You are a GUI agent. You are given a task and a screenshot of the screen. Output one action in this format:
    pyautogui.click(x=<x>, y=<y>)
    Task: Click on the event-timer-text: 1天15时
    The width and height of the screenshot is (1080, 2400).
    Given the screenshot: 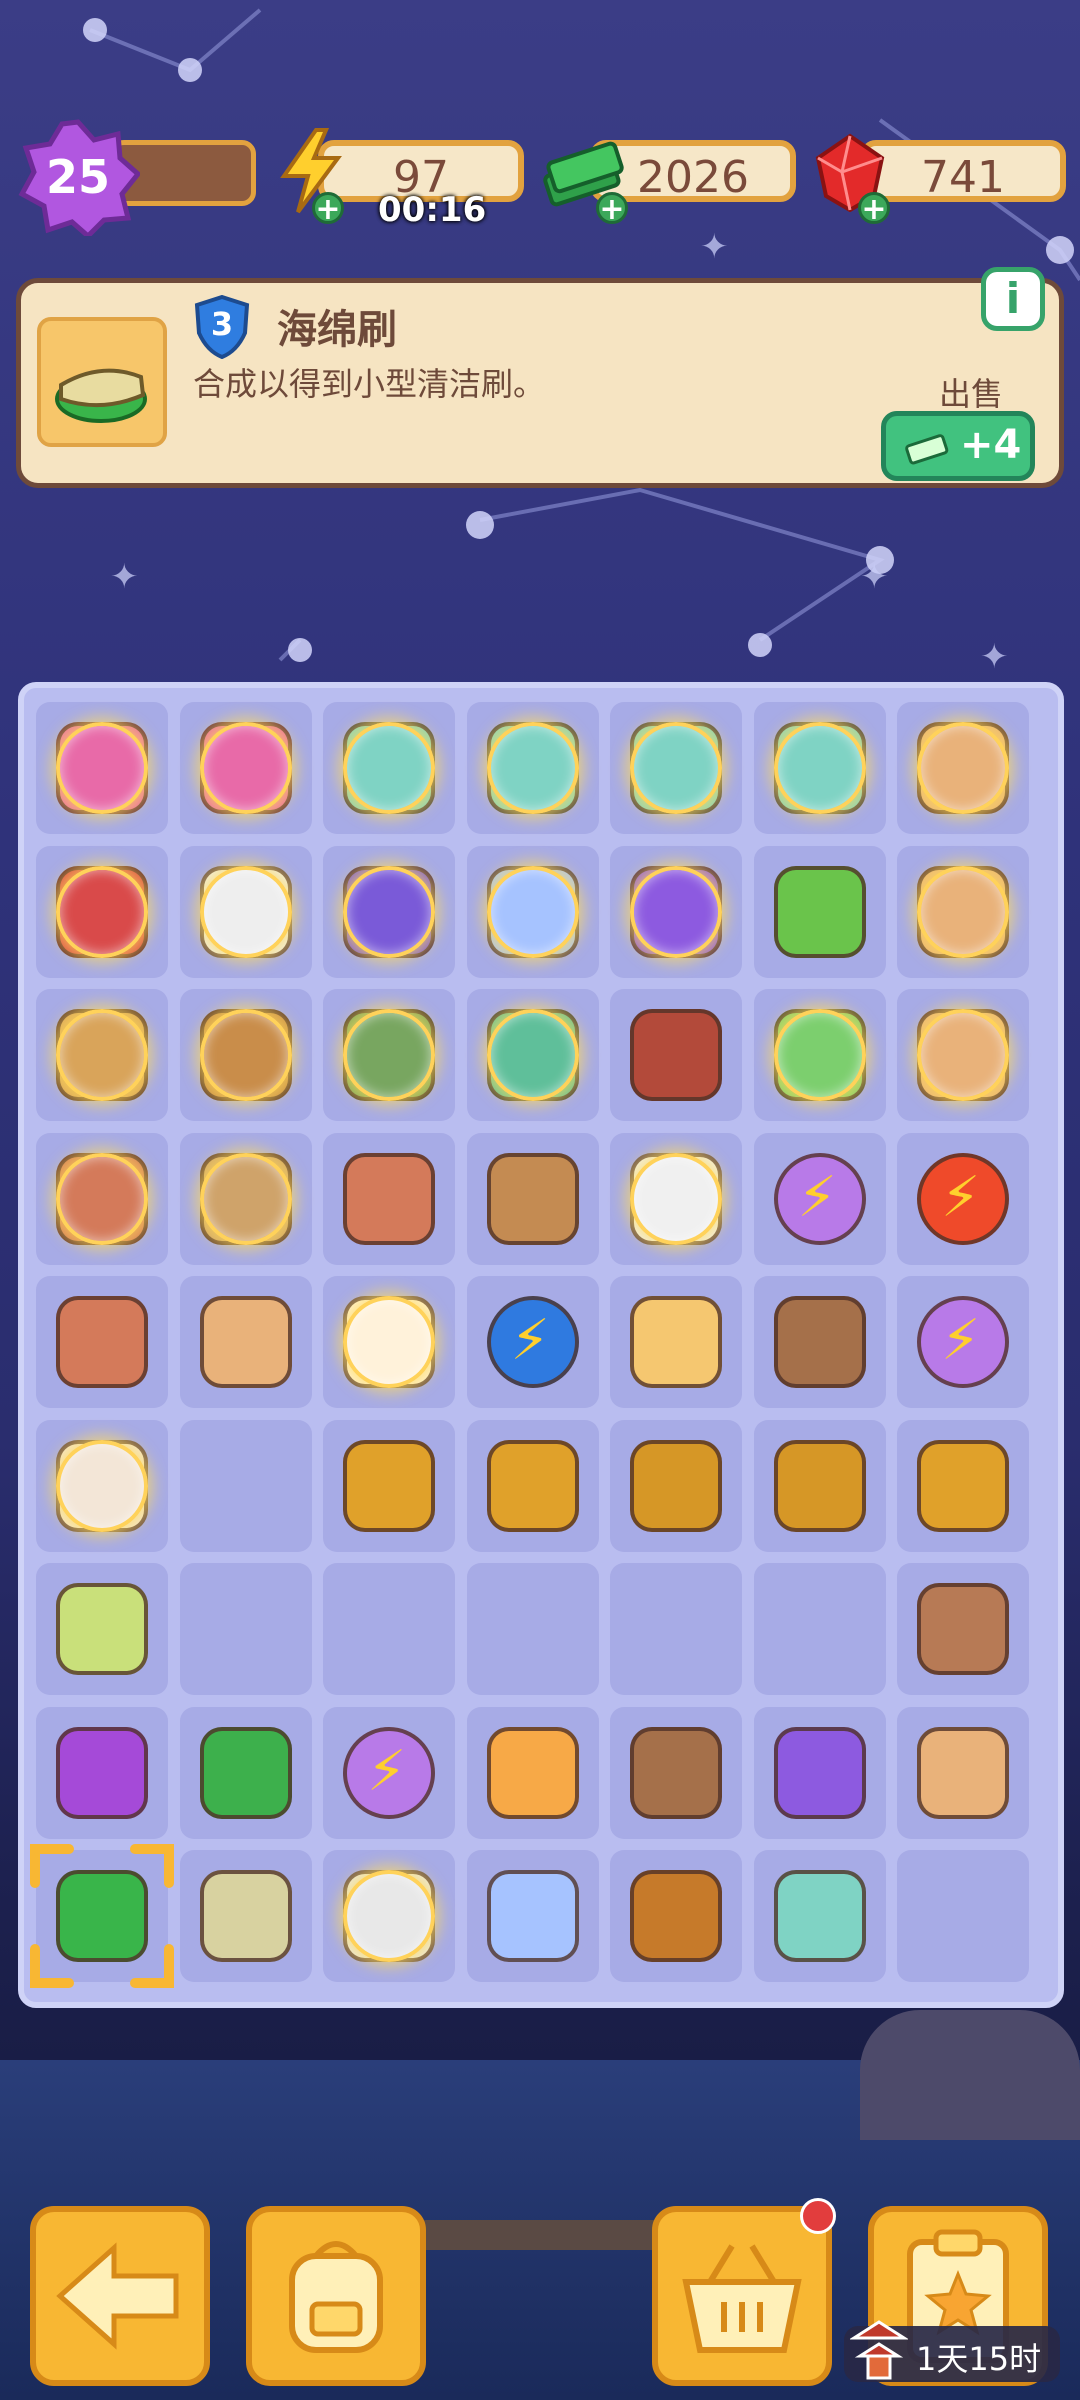 What is the action you would take?
    pyautogui.click(x=979, y=2359)
    